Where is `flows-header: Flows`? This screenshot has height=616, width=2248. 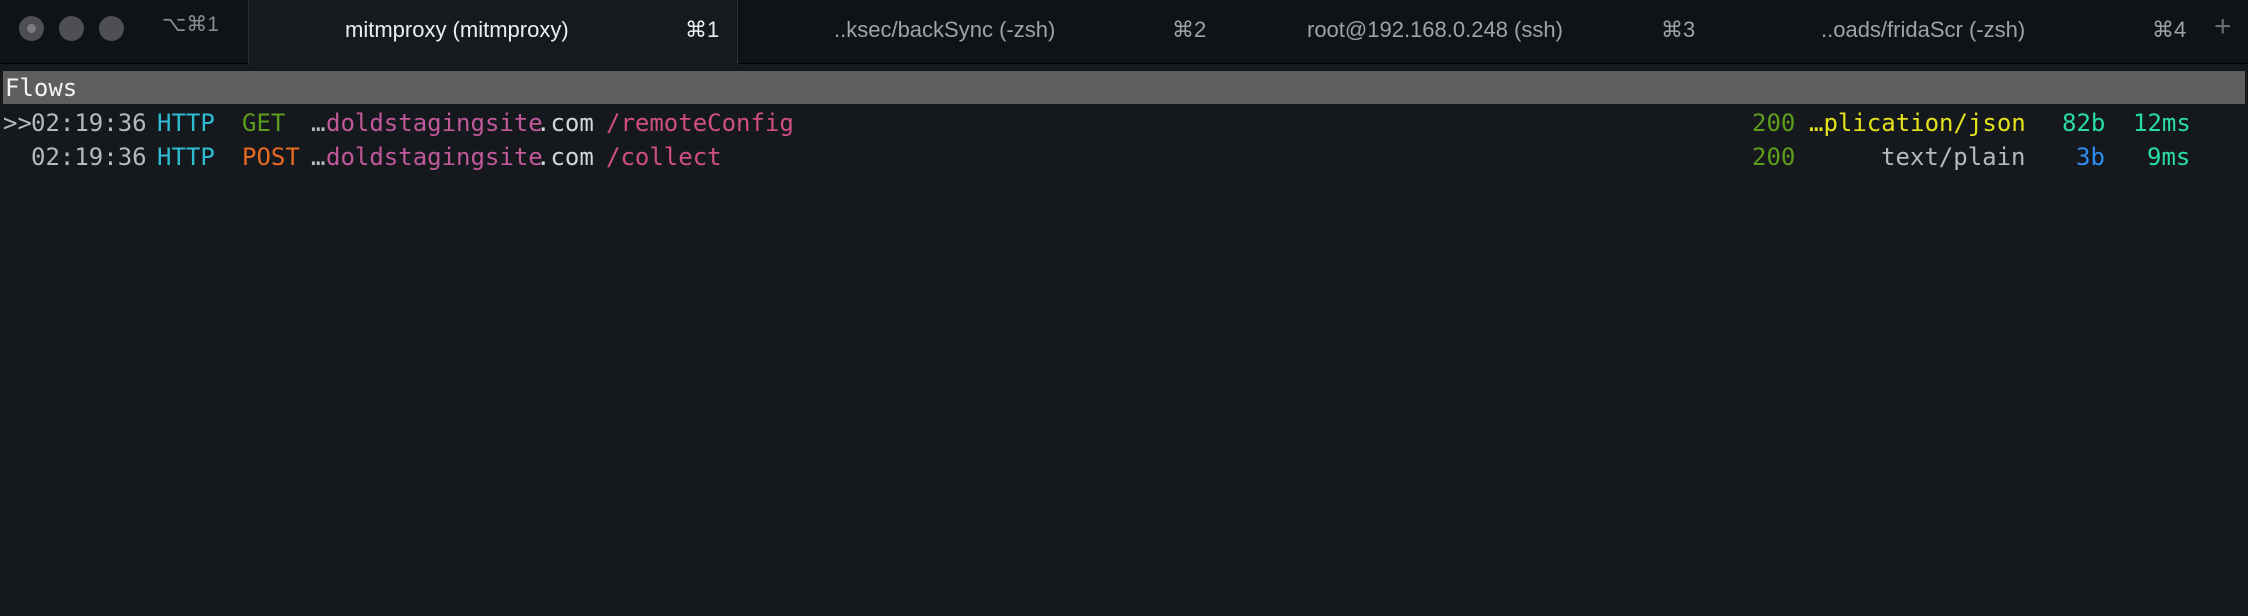 flows-header: Flows is located at coordinates (1124, 87).